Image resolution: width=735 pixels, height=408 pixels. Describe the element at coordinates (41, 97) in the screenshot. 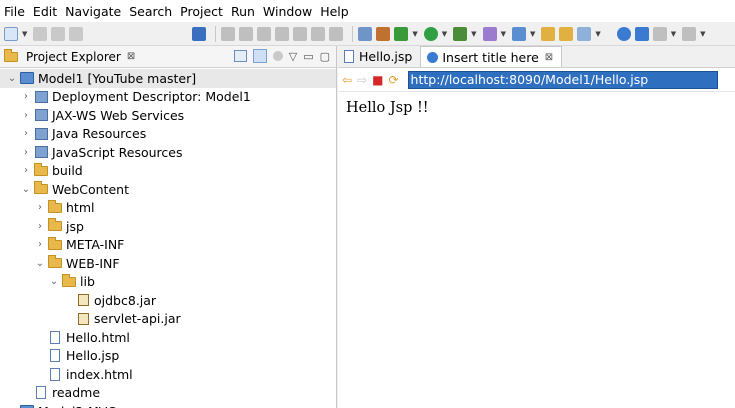

I see `descriptor-icon` at that location.